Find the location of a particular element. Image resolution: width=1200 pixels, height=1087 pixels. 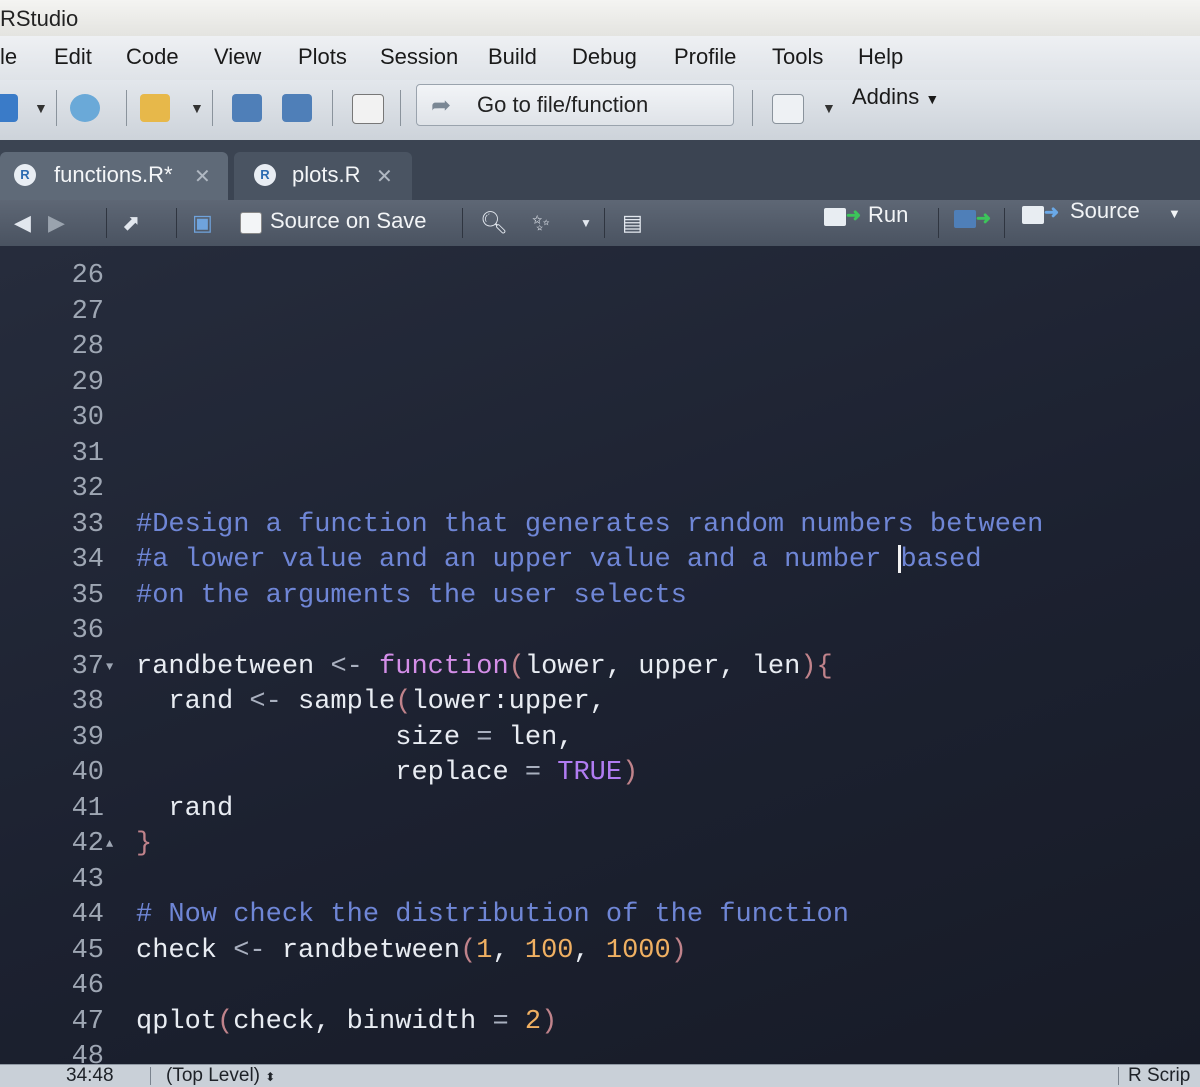

code-line: 26 is located at coordinates (600, 276).